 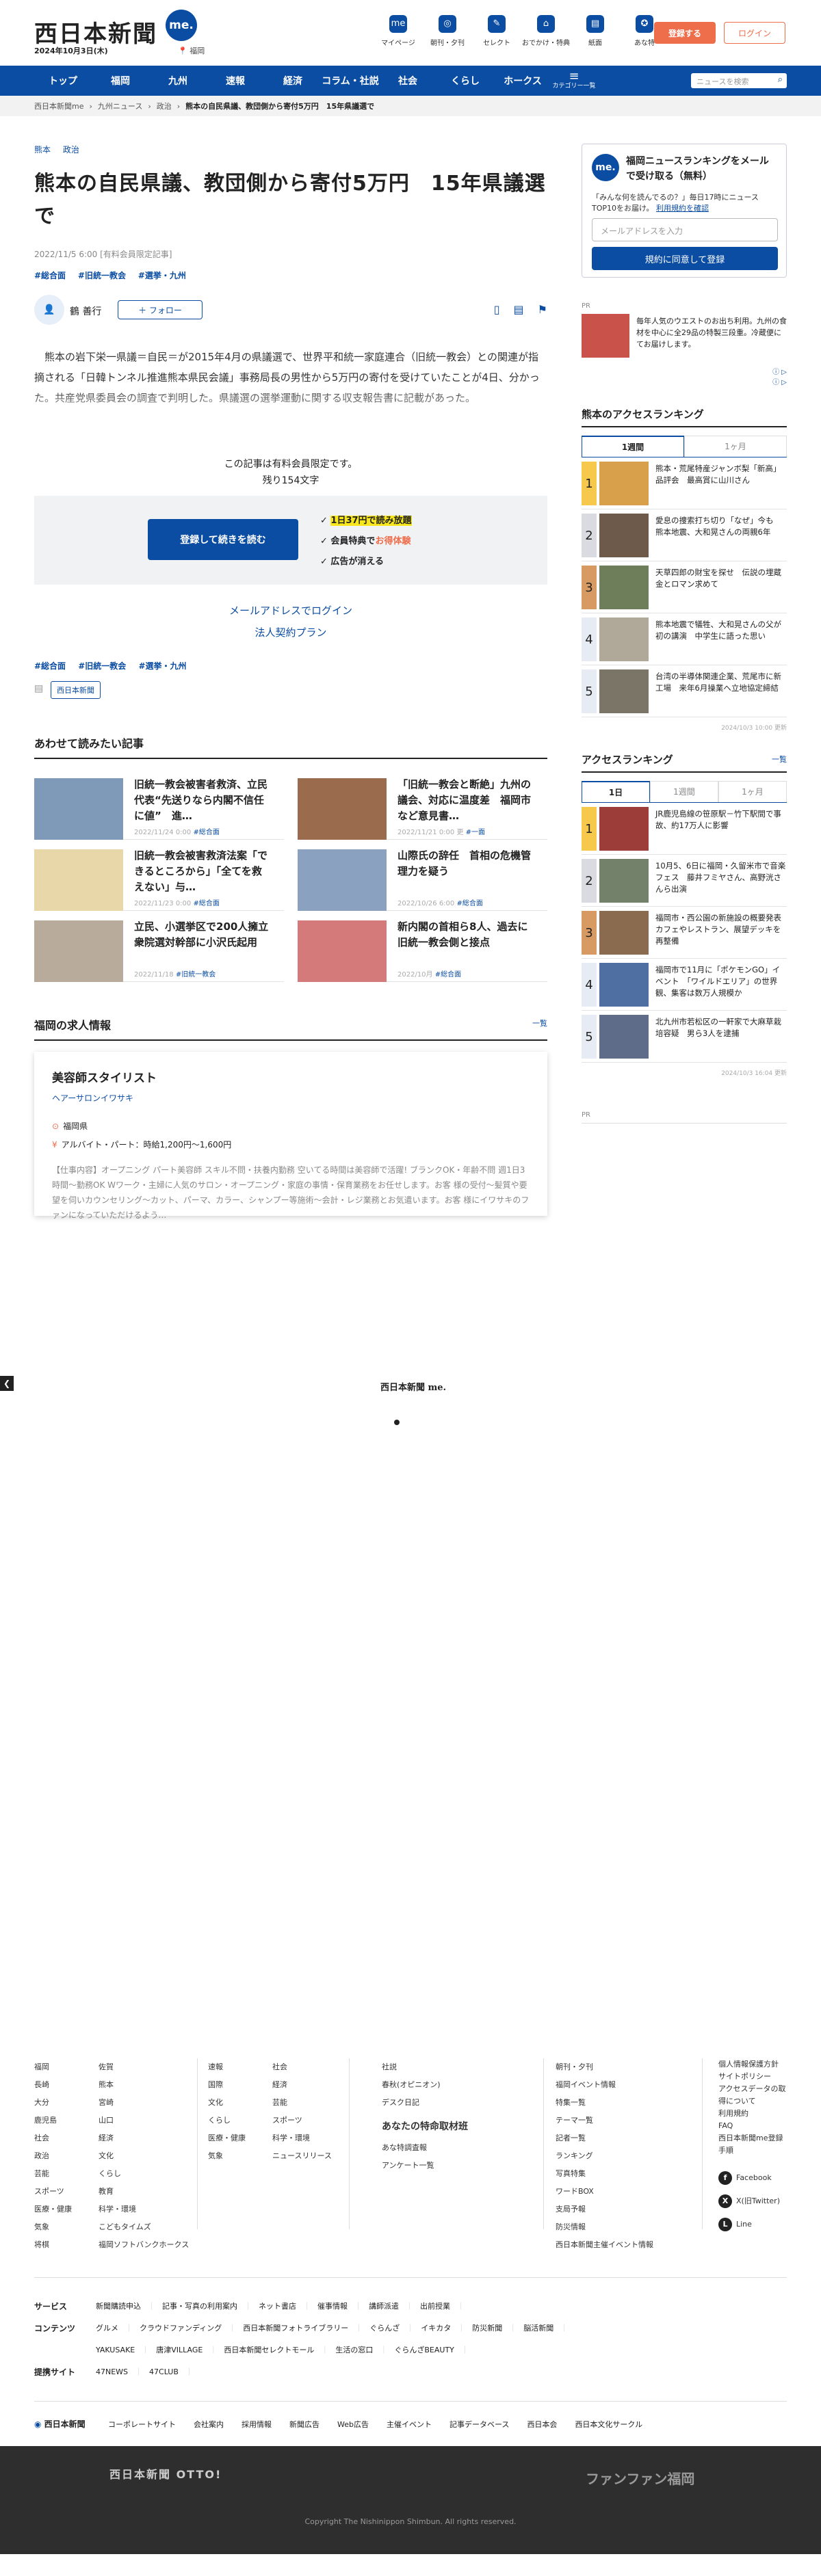 What do you see at coordinates (50, 275) in the screenshot?
I see `tag-link: #総合面` at bounding box center [50, 275].